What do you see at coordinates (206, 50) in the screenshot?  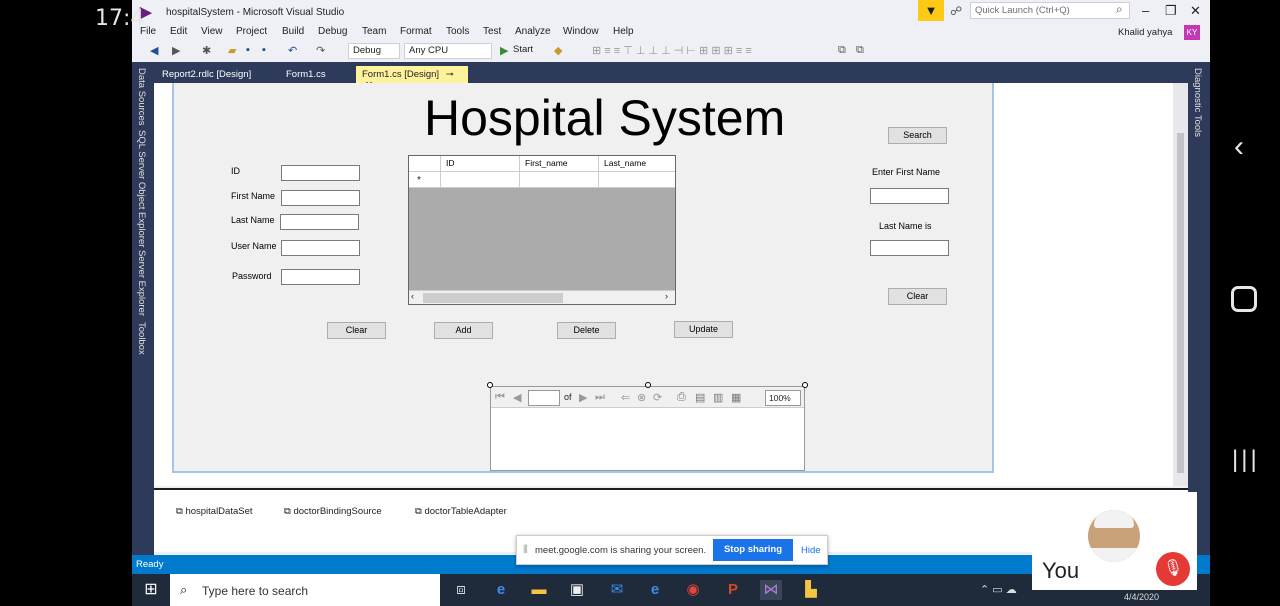 I see `new-project-icon: ✱` at bounding box center [206, 50].